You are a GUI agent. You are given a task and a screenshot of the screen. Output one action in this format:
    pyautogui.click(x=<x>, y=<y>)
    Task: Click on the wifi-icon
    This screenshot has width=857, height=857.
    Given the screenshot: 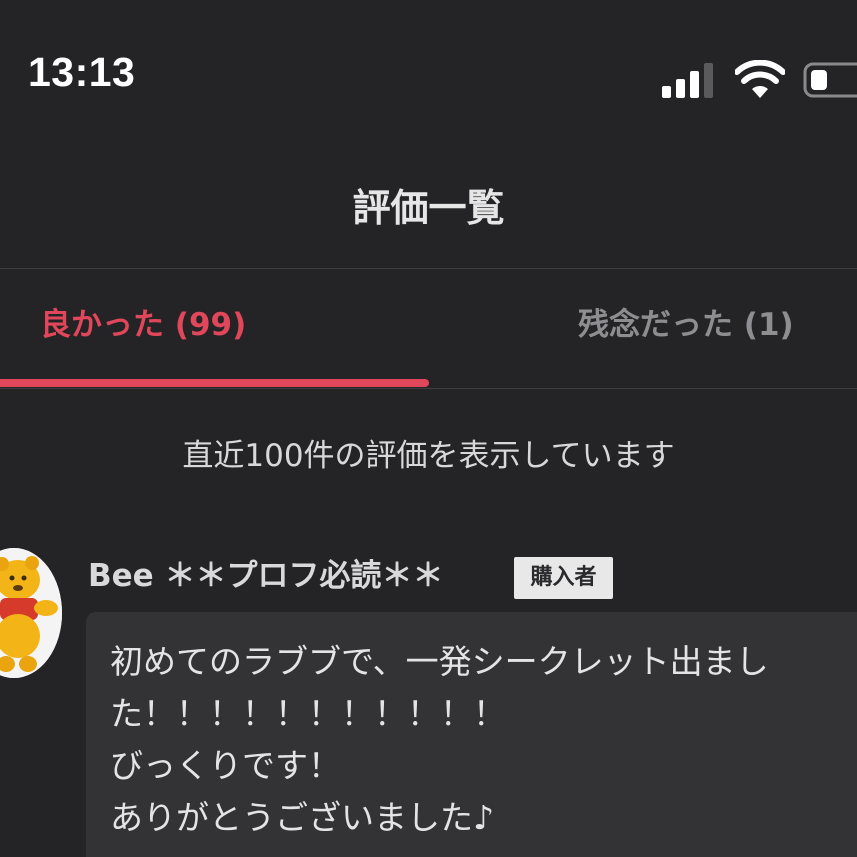 What is the action you would take?
    pyautogui.click(x=760, y=79)
    